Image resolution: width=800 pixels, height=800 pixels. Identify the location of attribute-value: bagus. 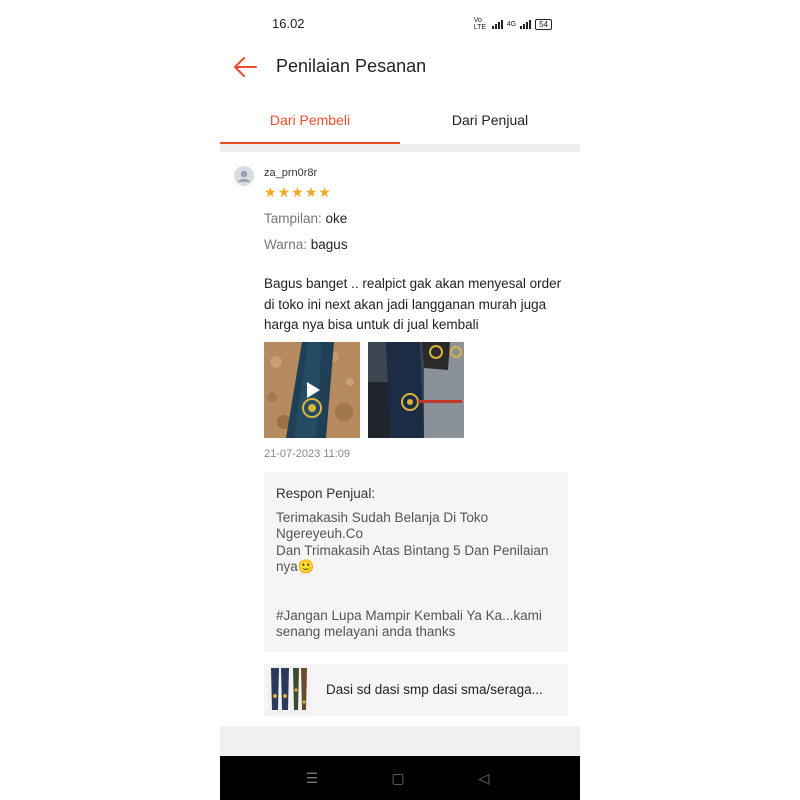
(329, 244).